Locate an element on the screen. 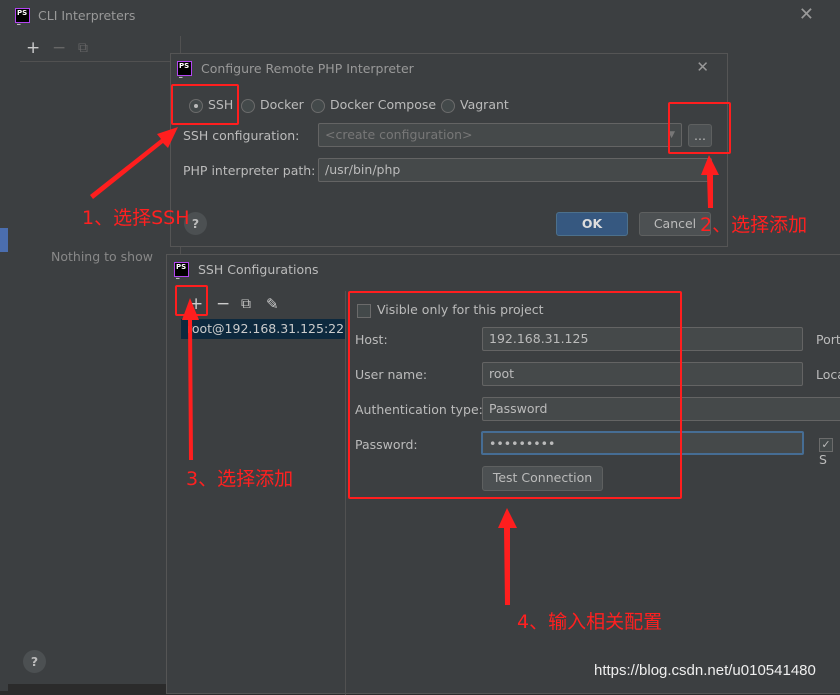 The width and height of the screenshot is (840, 695). annotation-1: 1、选择SSH is located at coordinates (136, 218).